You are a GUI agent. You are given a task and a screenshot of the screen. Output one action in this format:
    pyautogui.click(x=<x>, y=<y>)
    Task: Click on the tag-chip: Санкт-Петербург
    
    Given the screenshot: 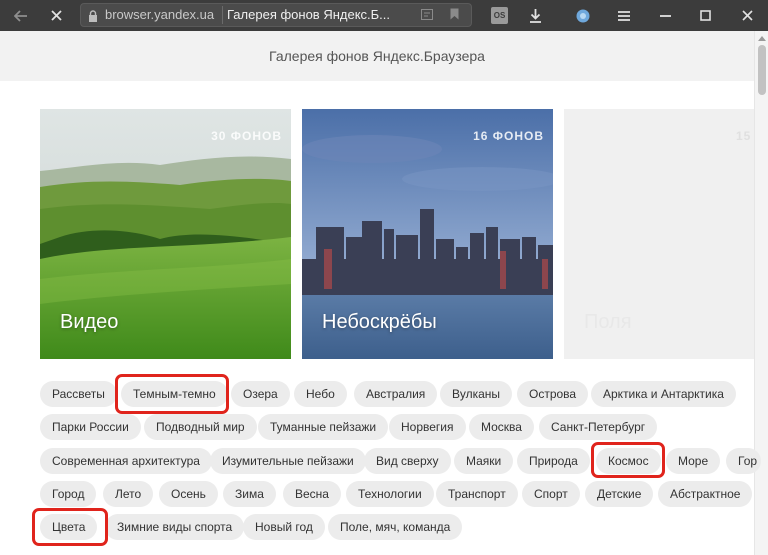 What is the action you would take?
    pyautogui.click(x=598, y=427)
    